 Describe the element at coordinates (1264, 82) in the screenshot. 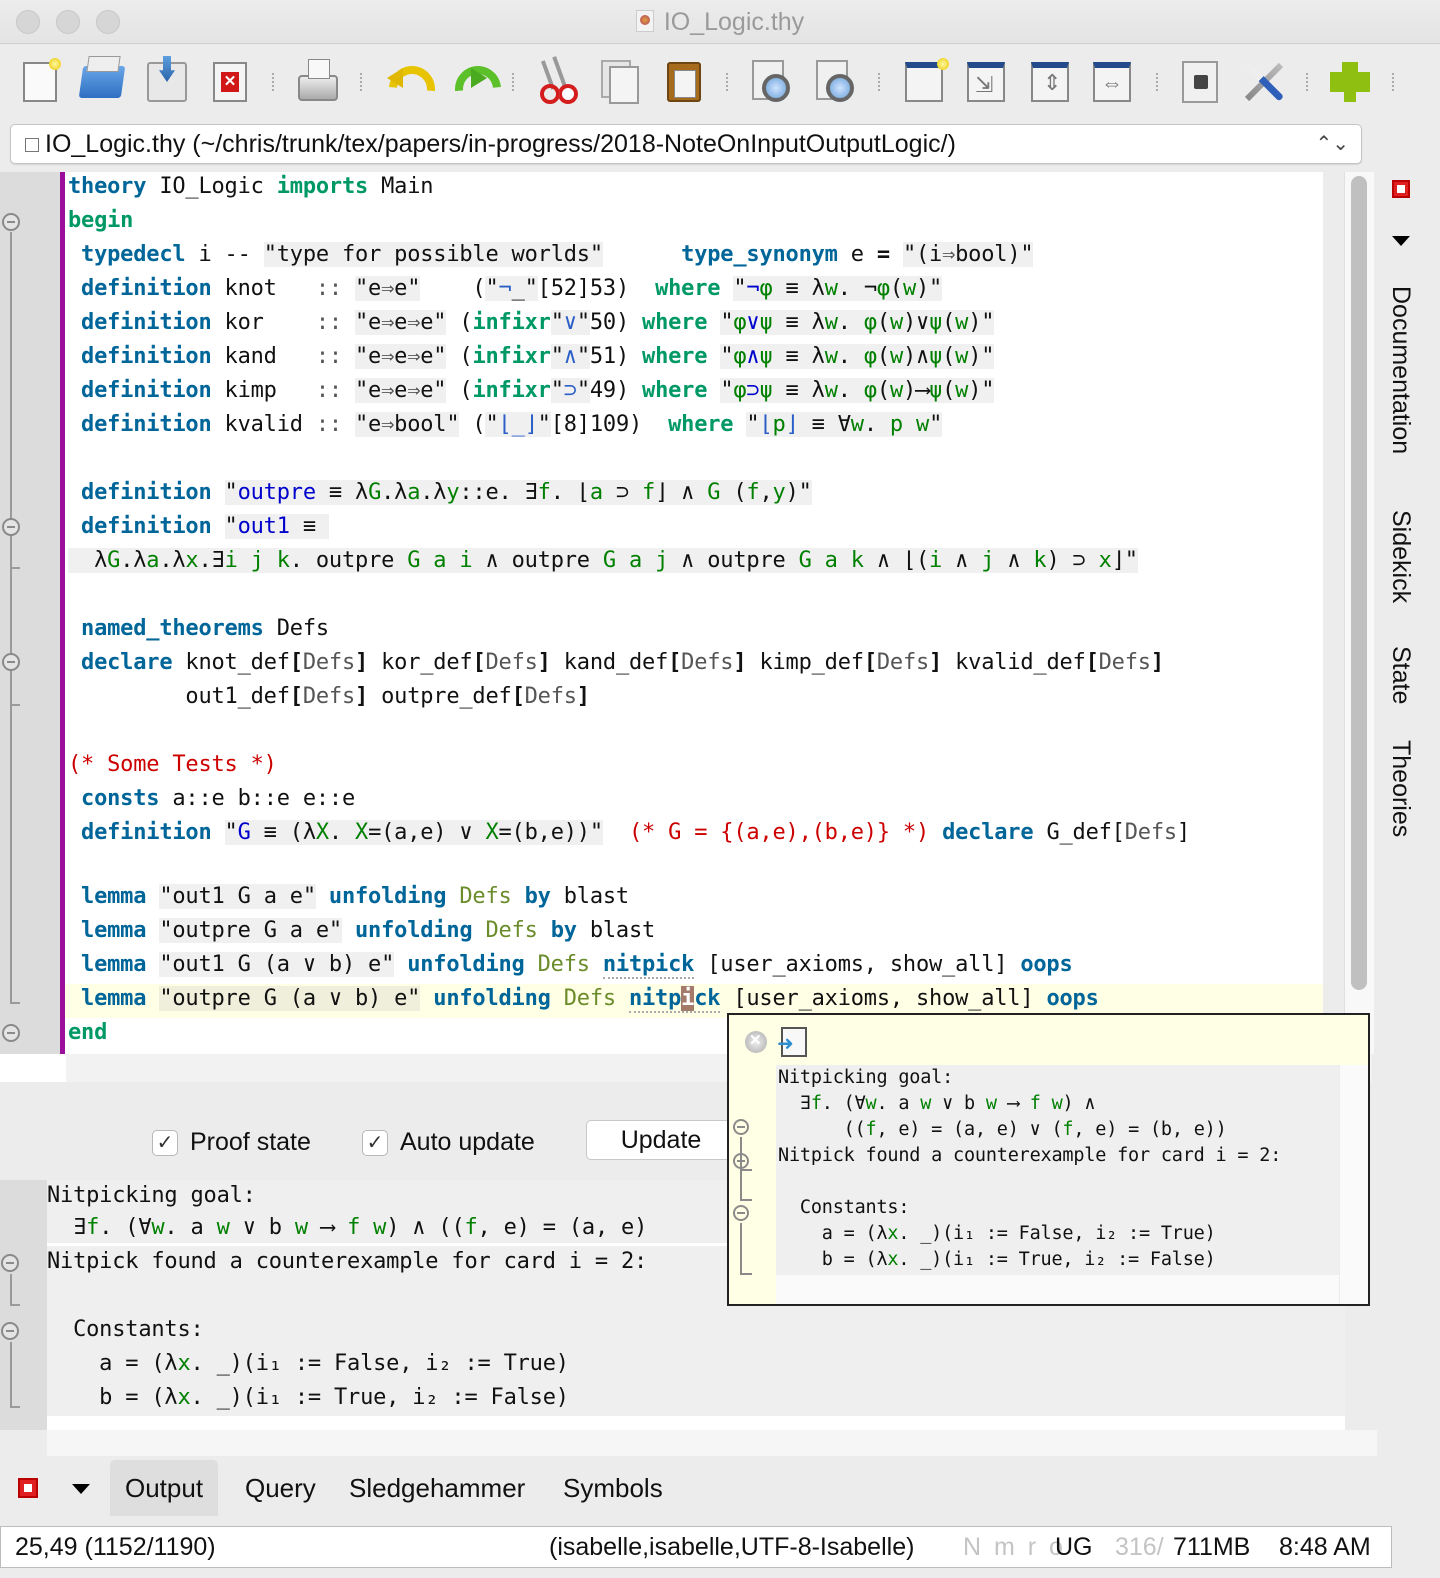

I see `global-options-button` at that location.